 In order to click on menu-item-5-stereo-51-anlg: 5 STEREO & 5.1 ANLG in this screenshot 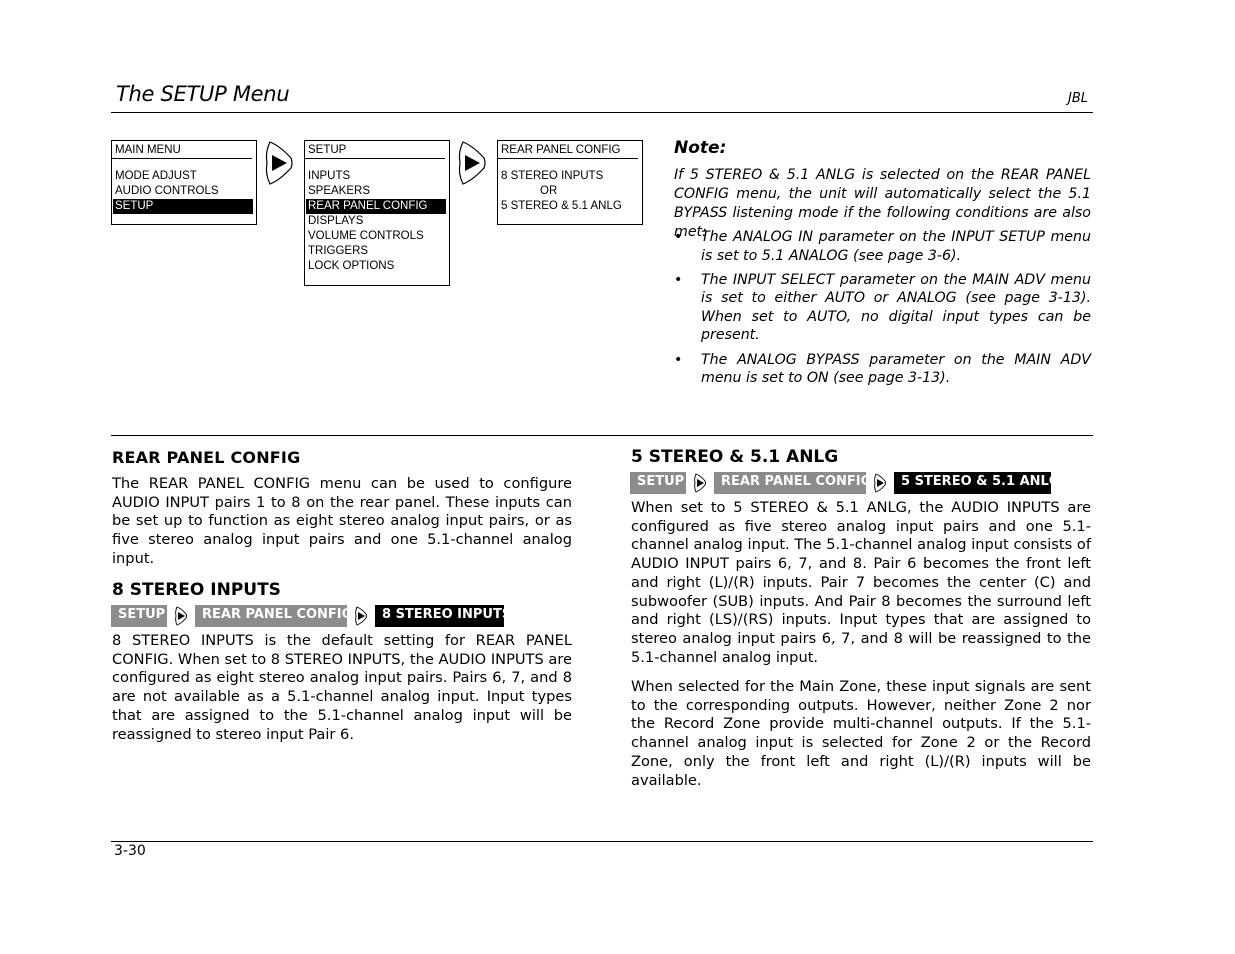, I will do `click(568, 206)`.